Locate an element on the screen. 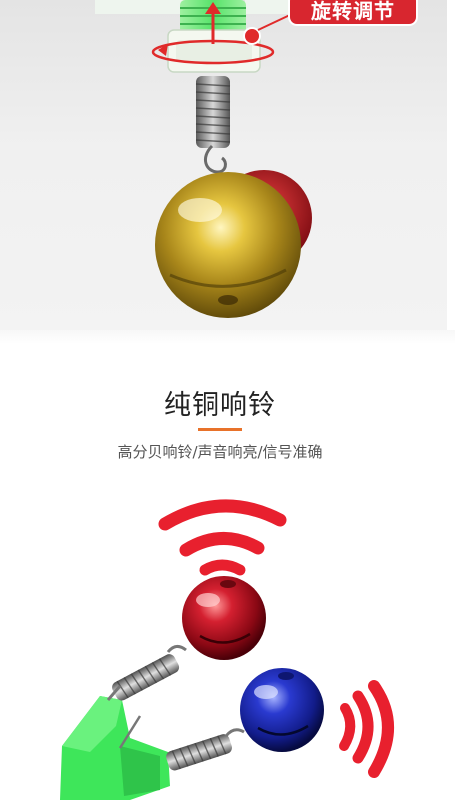  sound-wave-top-icon is located at coordinates (222, 537).